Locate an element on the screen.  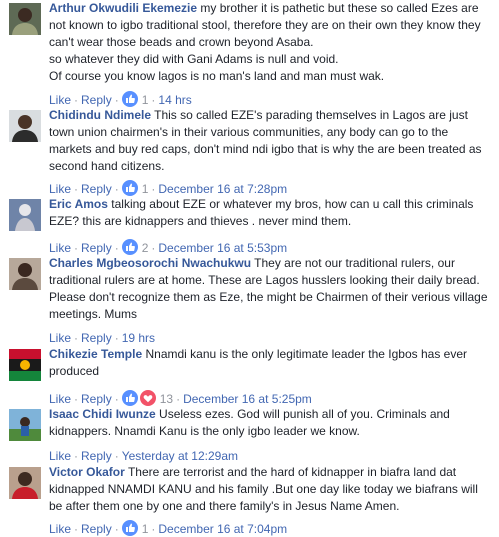
comment-author: Charles Mgbeosorochi Nwachukwu is located at coordinates (150, 263).